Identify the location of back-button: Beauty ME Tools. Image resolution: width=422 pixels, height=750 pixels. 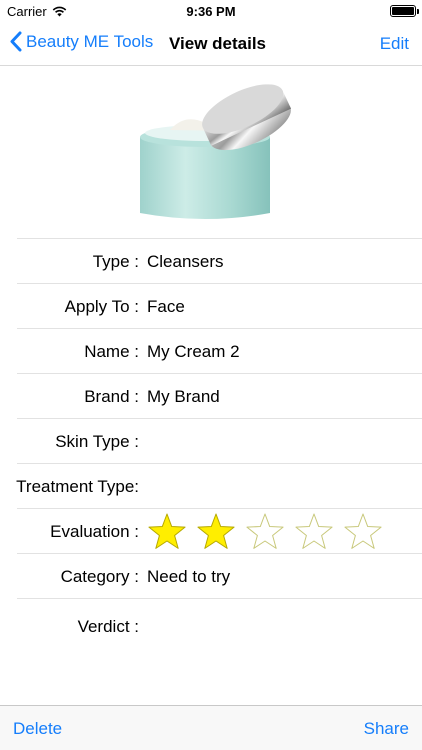
(81, 41).